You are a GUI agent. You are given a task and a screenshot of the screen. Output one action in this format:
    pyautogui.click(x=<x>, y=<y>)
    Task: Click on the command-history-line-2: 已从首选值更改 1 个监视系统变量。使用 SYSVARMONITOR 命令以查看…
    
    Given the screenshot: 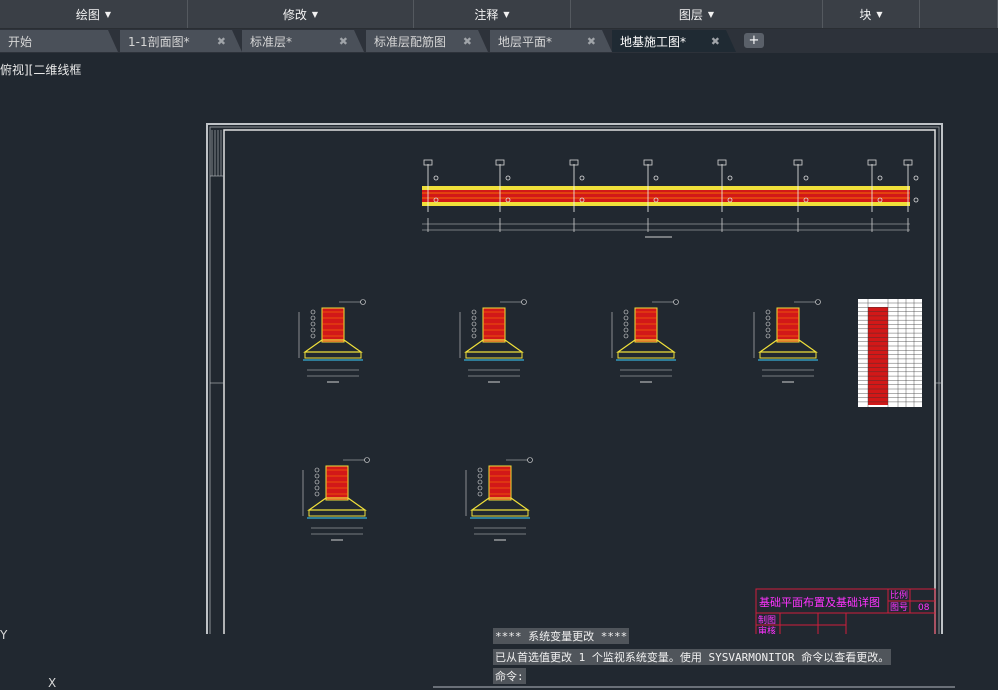 What is the action you would take?
    pyautogui.click(x=692, y=657)
    